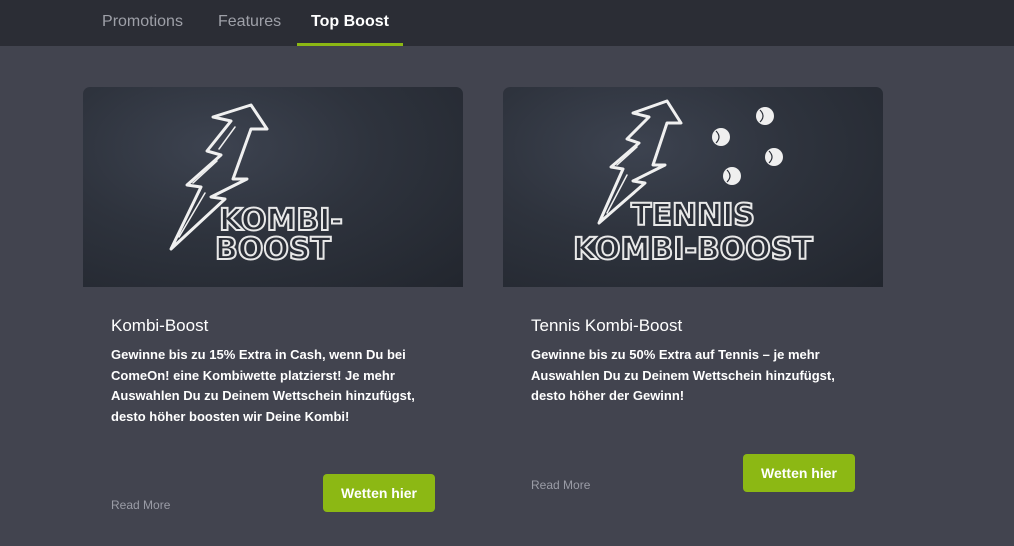  What do you see at coordinates (747, 146) in the screenshot?
I see `tennis-ball-icon` at bounding box center [747, 146].